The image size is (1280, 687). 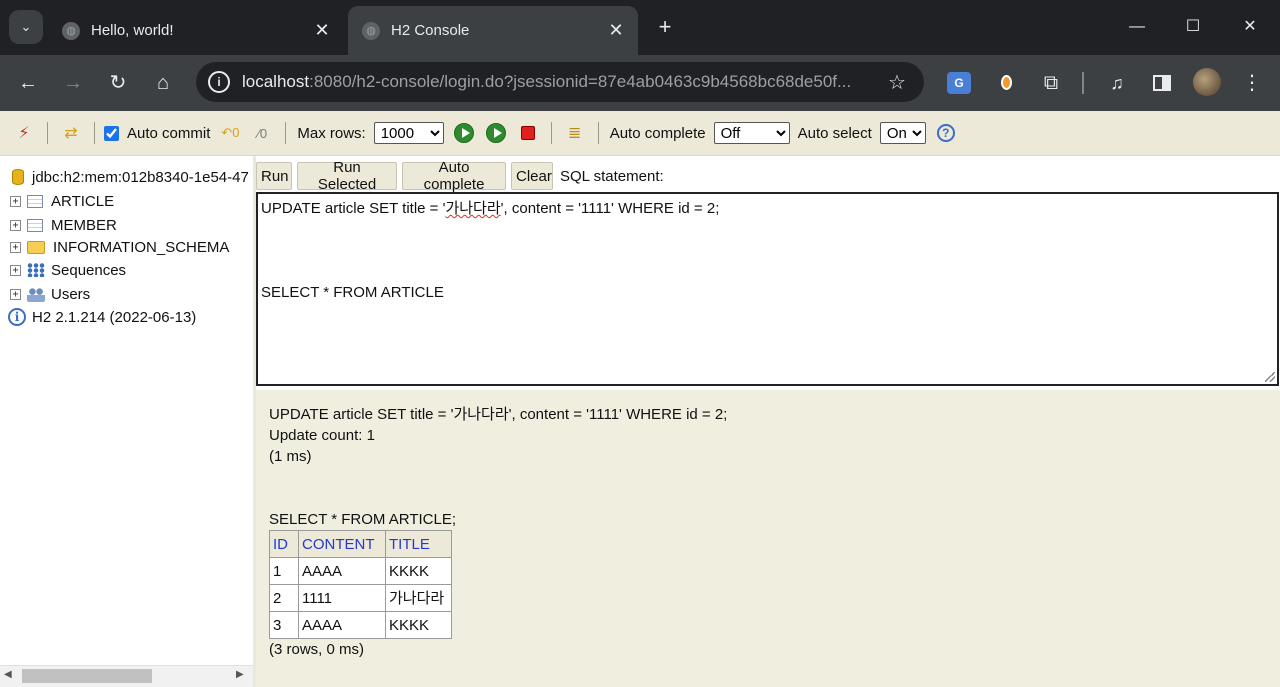 What do you see at coordinates (1051, 83) in the screenshot?
I see `puzzle-icon: ⧉` at bounding box center [1051, 83].